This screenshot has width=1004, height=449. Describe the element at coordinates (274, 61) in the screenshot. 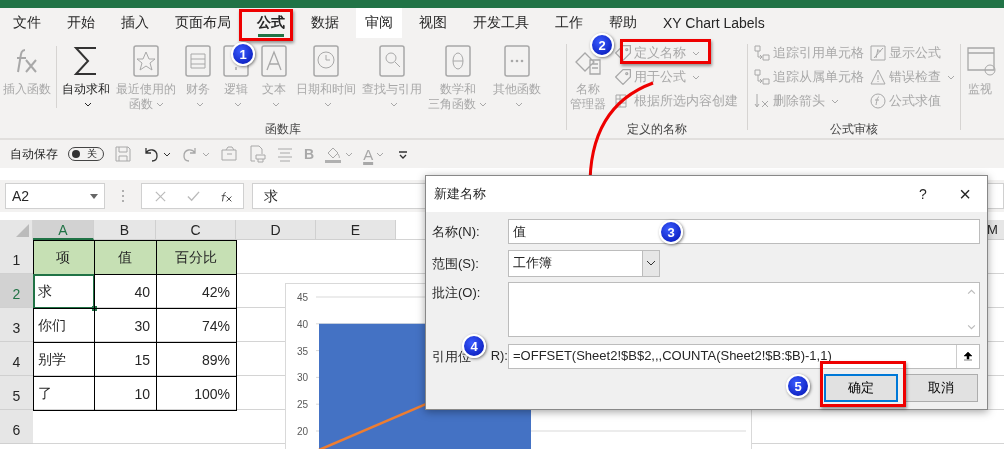

I see `letter-book-icon` at that location.